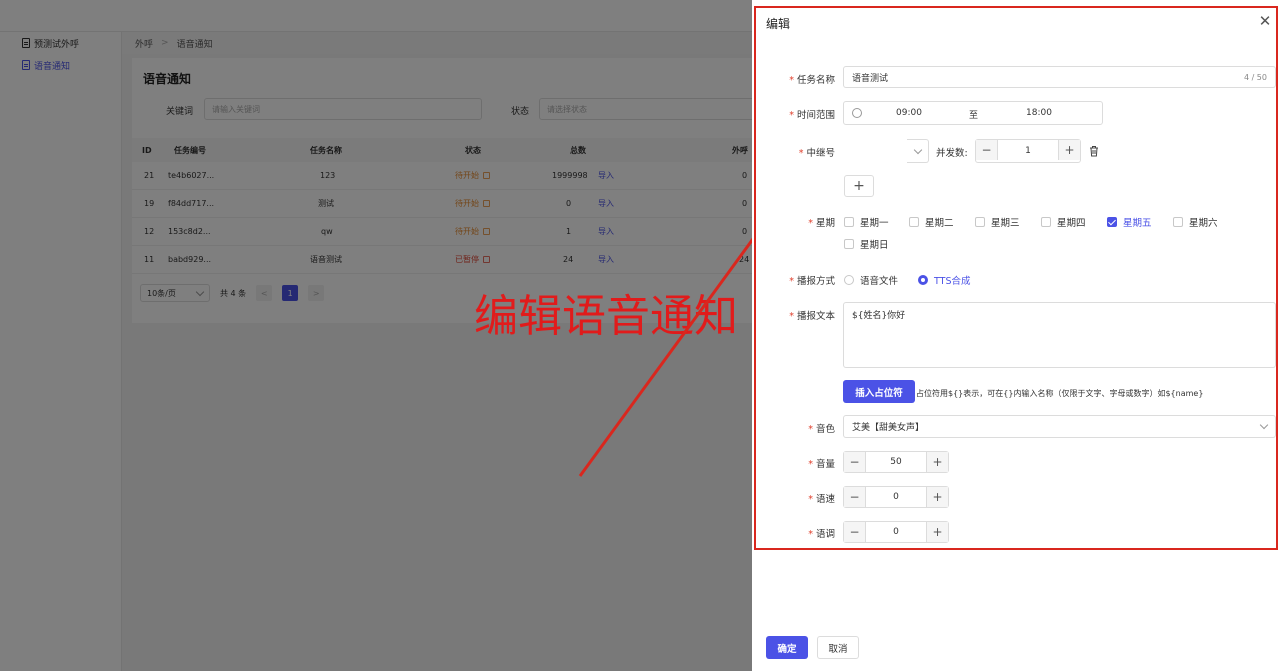 The width and height of the screenshot is (1280, 671). Describe the element at coordinates (1203, 223) in the screenshot. I see `checkbox-label: 星期六` at that location.